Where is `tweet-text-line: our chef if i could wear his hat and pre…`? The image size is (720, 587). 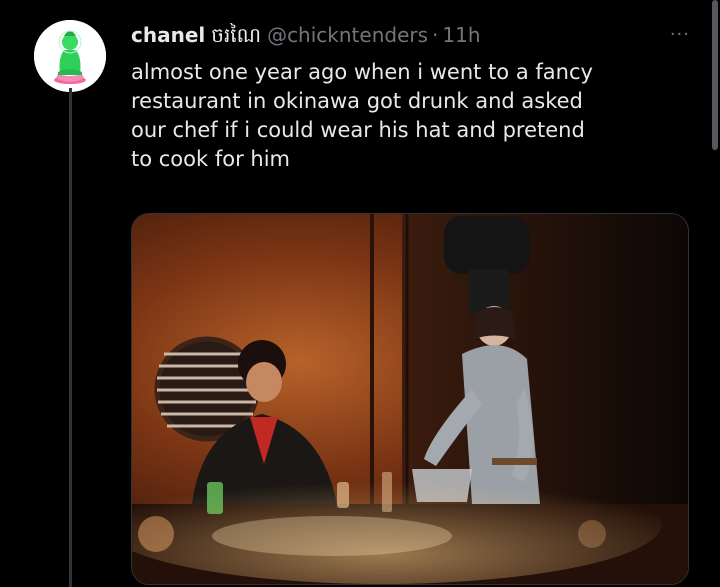 tweet-text-line: our chef if i could wear his hat and pre… is located at coordinates (358, 130).